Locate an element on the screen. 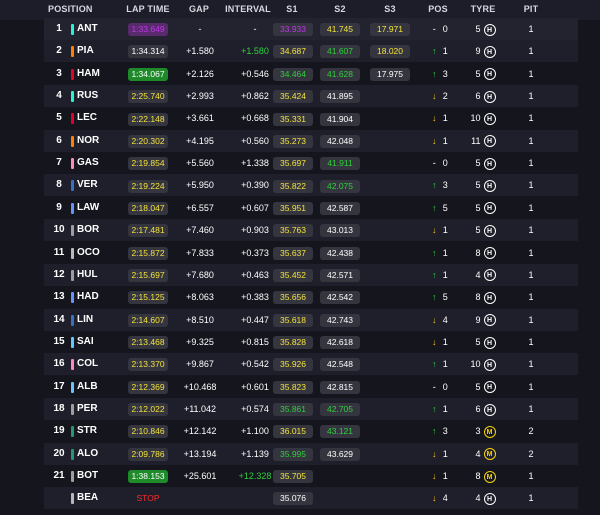 The width and height of the screenshot is (600, 515). sector2-time: 42.048 is located at coordinates (340, 141).